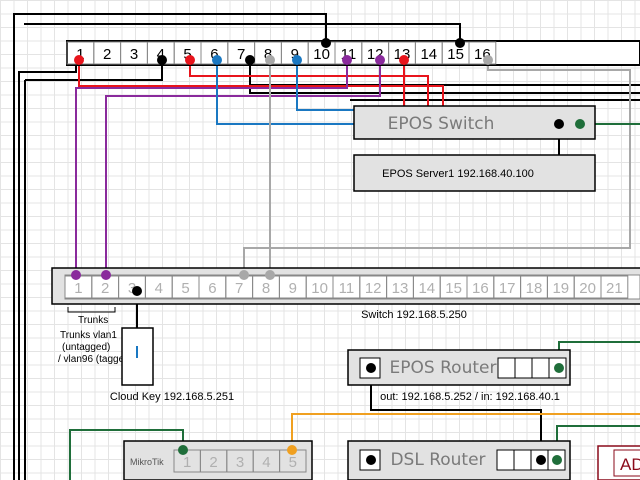 Image resolution: width=640 pixels, height=480 pixels. What do you see at coordinates (414, 315) in the screenshot?
I see `switch-label: Switch 192.168.5.250` at bounding box center [414, 315].